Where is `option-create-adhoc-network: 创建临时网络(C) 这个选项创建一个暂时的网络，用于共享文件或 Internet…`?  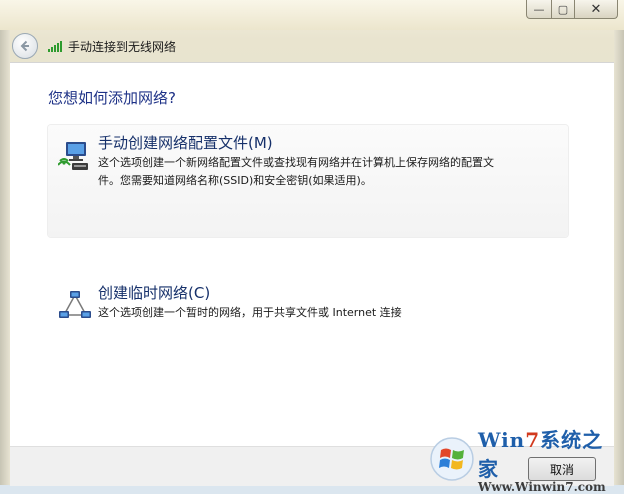
option-create-adhoc-network: 创建临时网络(C) 这个选项创建一个暂时的网络，用于共享文件或 Internet… is located at coordinates (308, 308).